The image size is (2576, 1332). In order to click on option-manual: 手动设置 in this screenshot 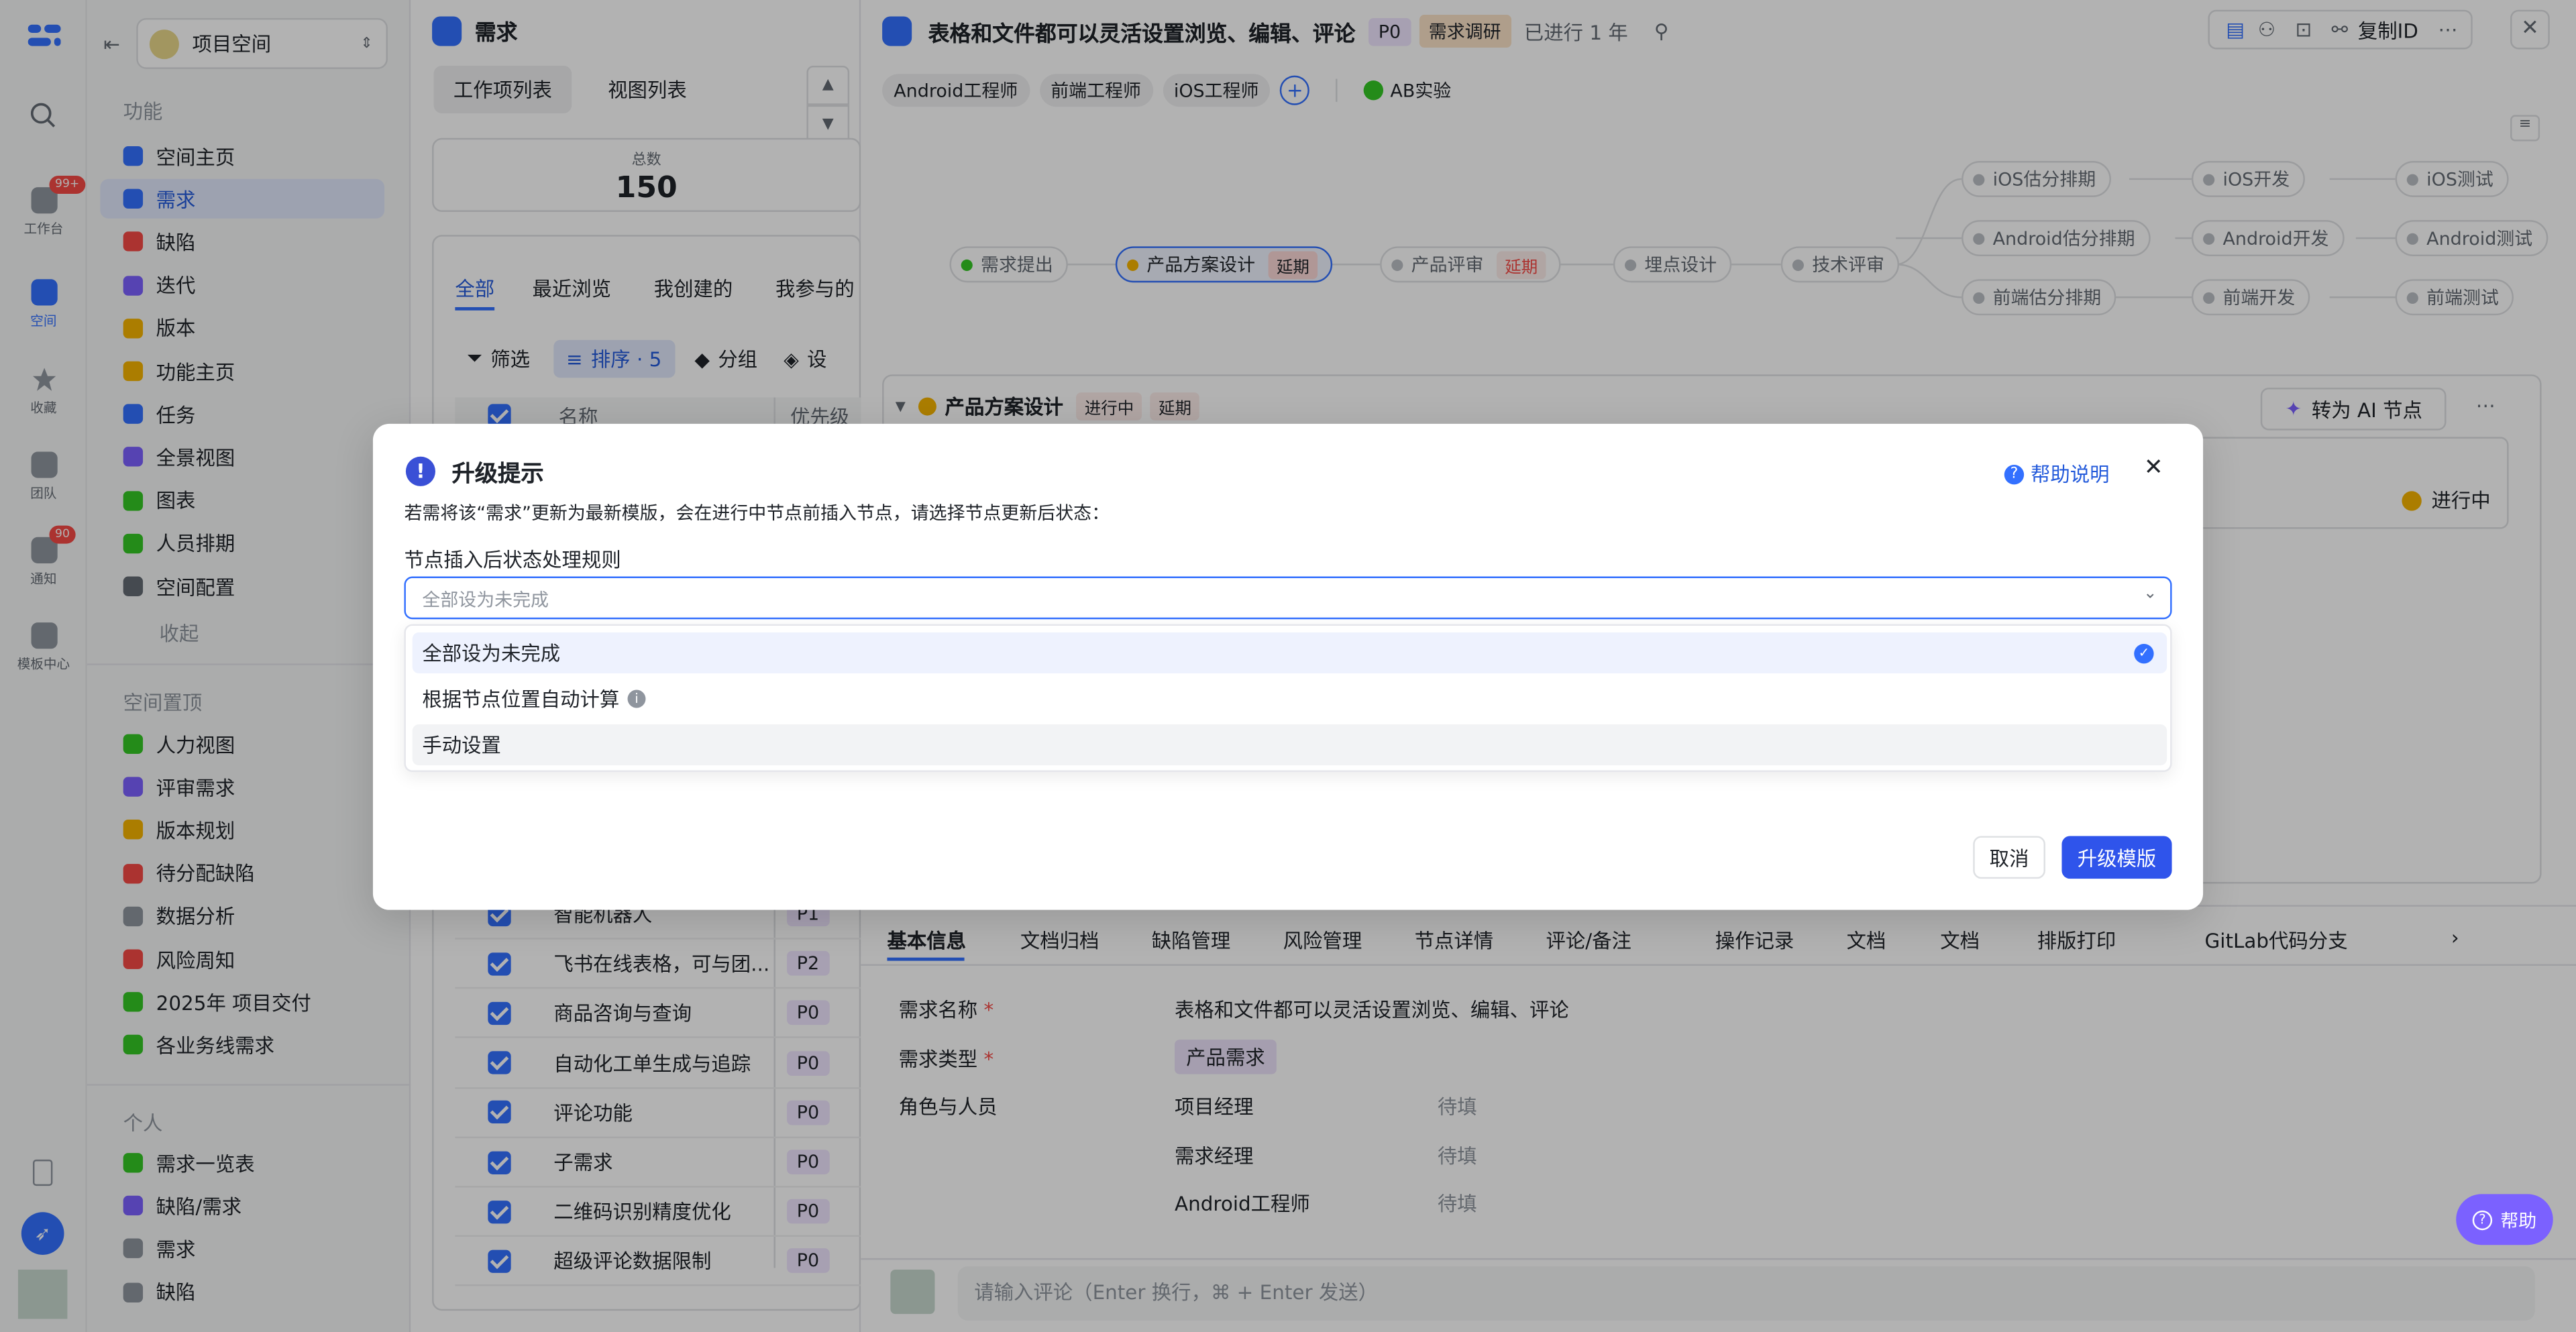, I will do `click(1289, 745)`.